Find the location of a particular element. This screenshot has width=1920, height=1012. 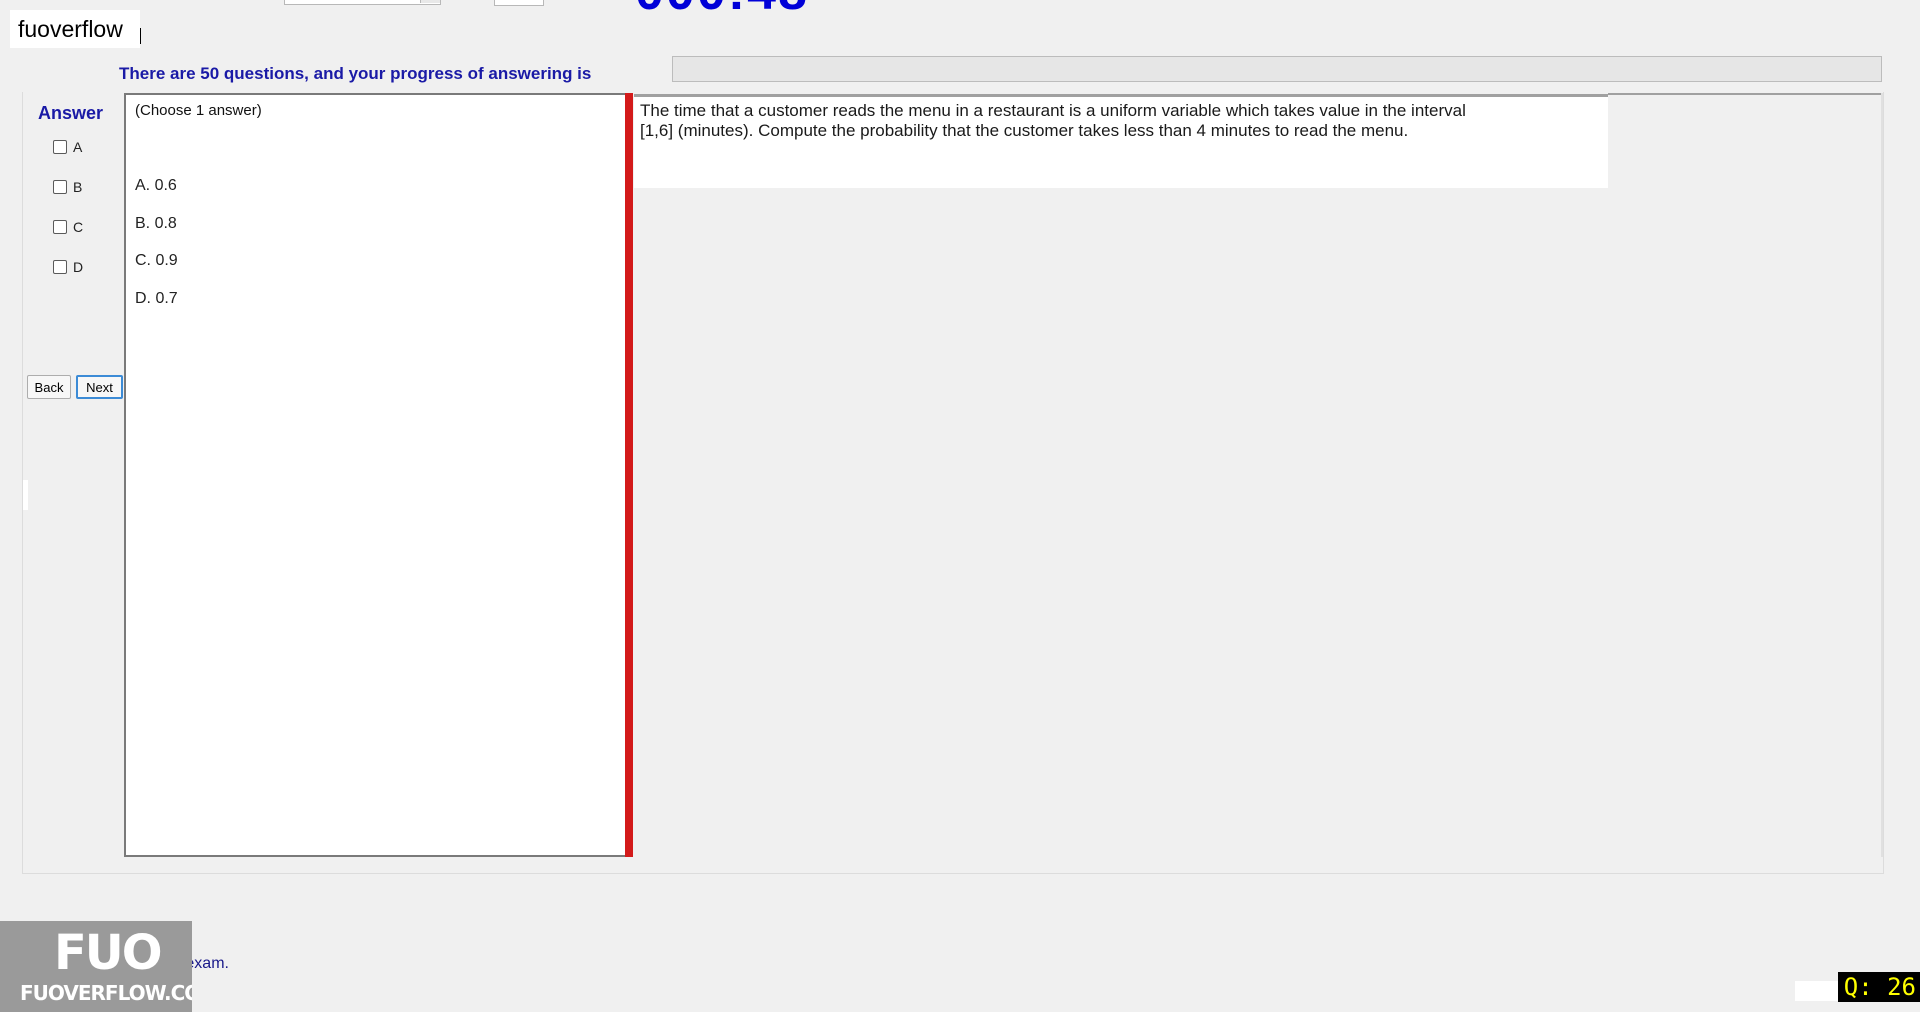

answer-option-label: B is located at coordinates (78, 187).